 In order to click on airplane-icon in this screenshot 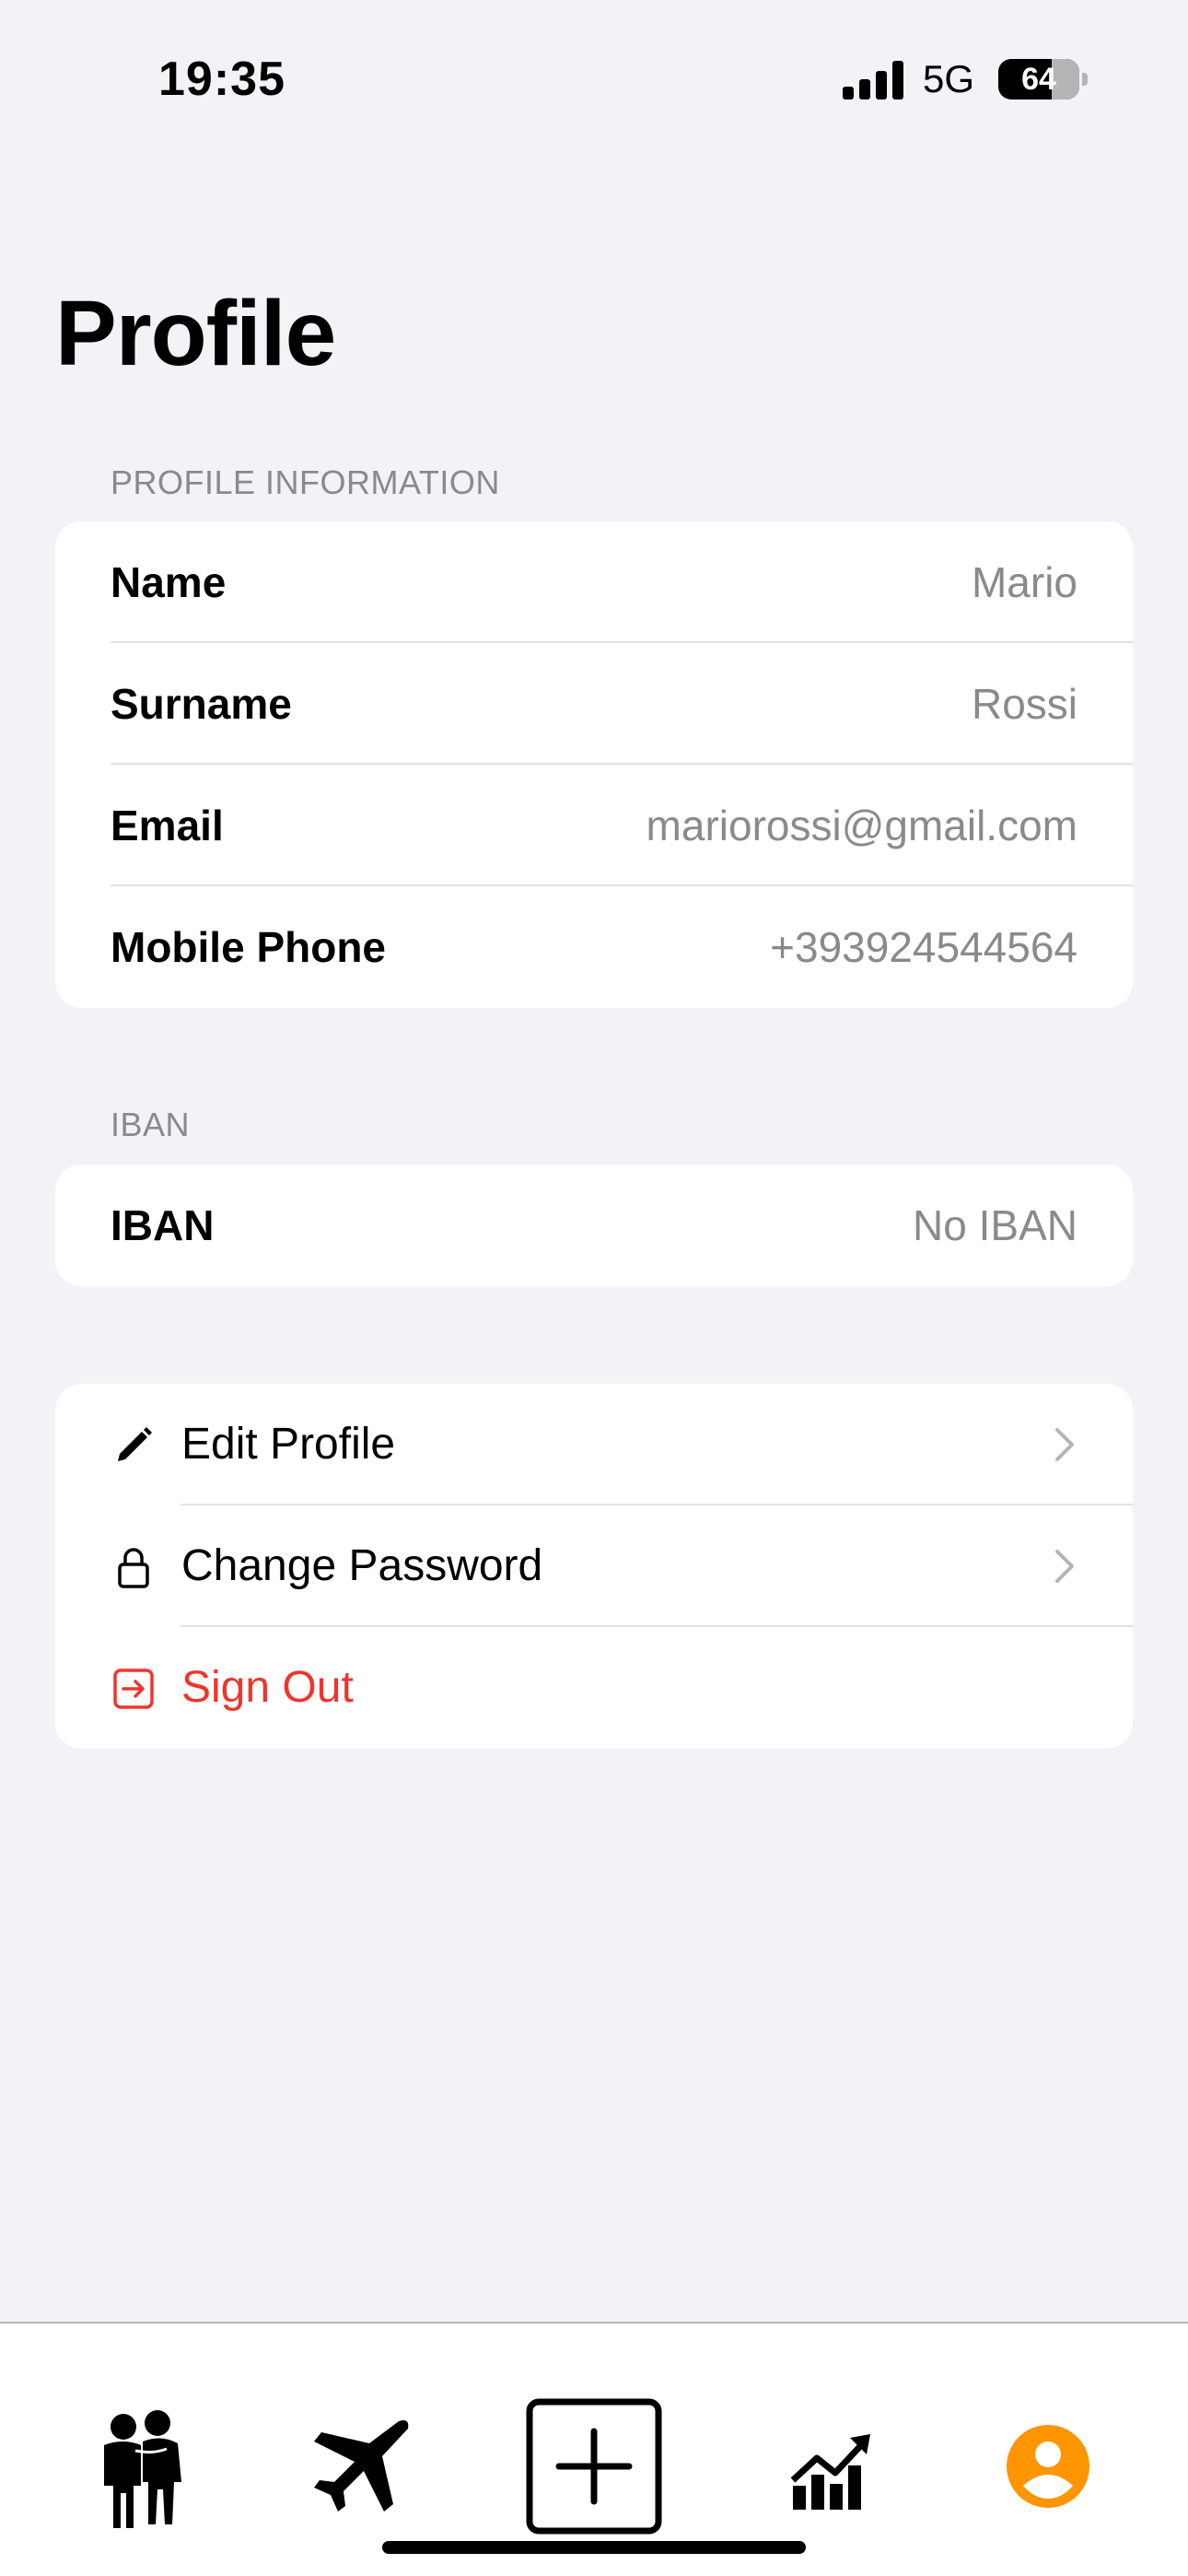, I will do `click(361, 2466)`.